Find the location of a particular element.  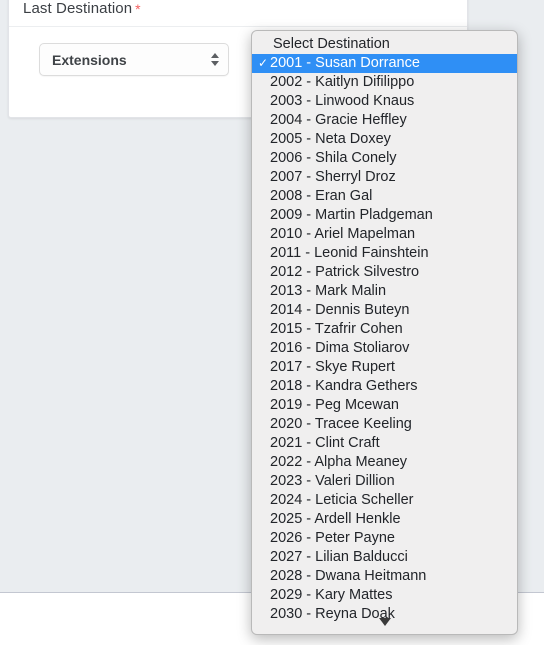

dropdown-scroll-down-button is located at coordinates (384, 623).